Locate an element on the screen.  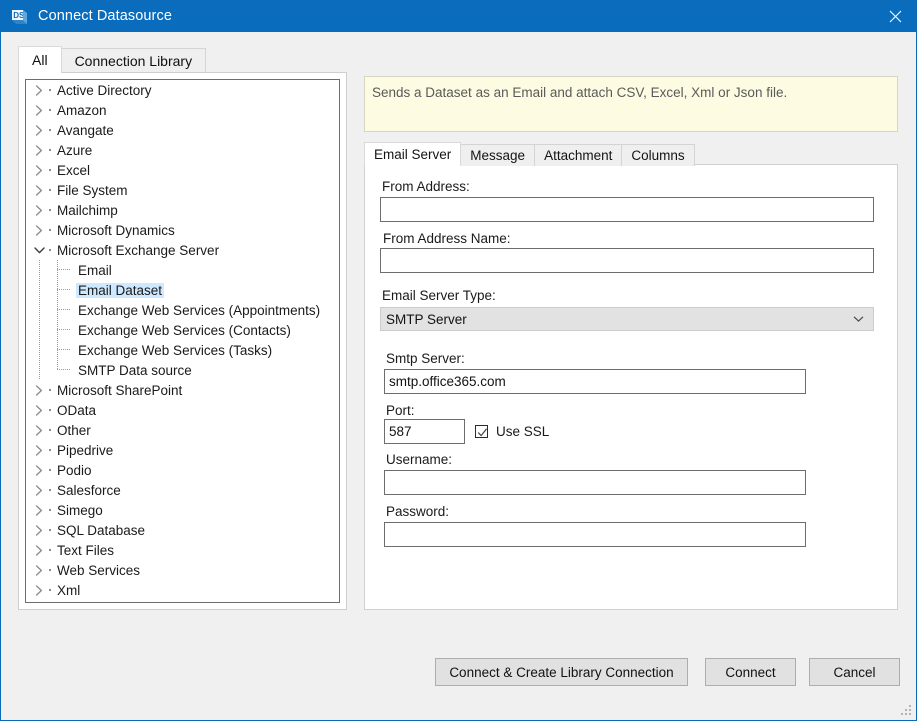
tree-node-label: Email Dataset is located at coordinates (120, 290).